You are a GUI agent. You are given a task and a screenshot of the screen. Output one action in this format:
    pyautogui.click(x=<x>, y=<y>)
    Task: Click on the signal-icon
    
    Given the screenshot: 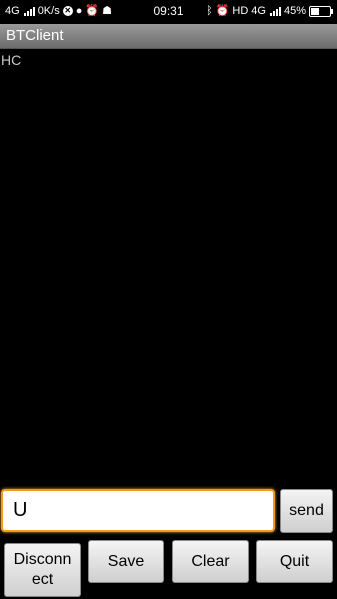 What is the action you would take?
    pyautogui.click(x=275, y=11)
    